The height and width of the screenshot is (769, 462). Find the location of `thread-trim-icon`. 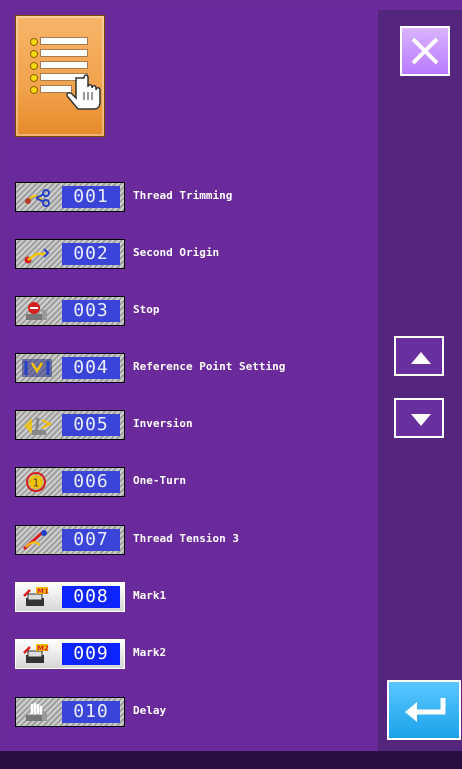

thread-trim-icon is located at coordinates (37, 198).